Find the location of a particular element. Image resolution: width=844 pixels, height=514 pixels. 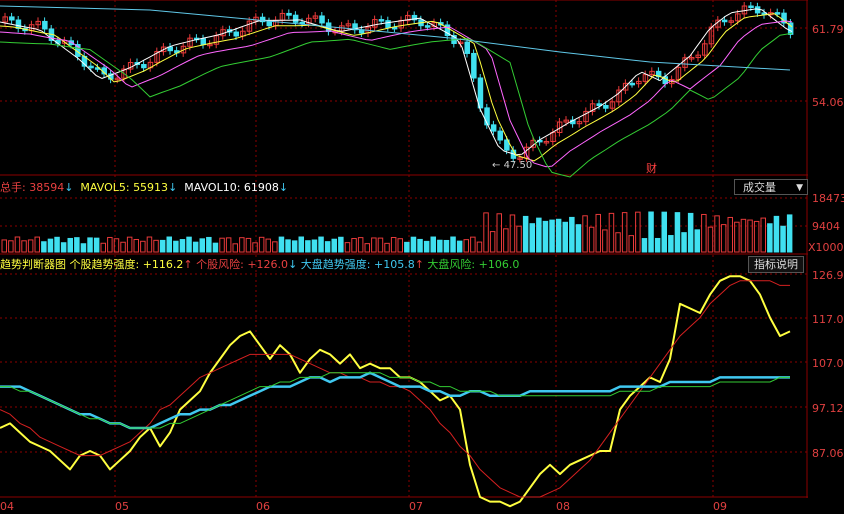

indicator-select-value: 成交量 is located at coordinates (759, 187).